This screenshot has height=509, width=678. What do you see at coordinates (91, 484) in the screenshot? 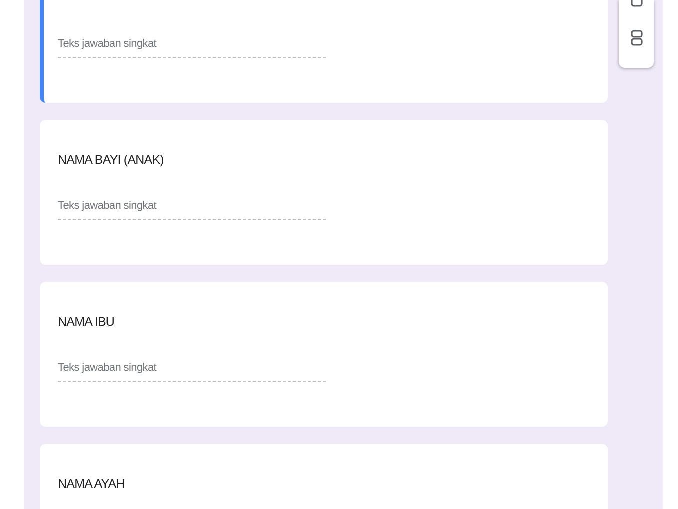
I see `question-title: NAMA AYAH` at bounding box center [91, 484].